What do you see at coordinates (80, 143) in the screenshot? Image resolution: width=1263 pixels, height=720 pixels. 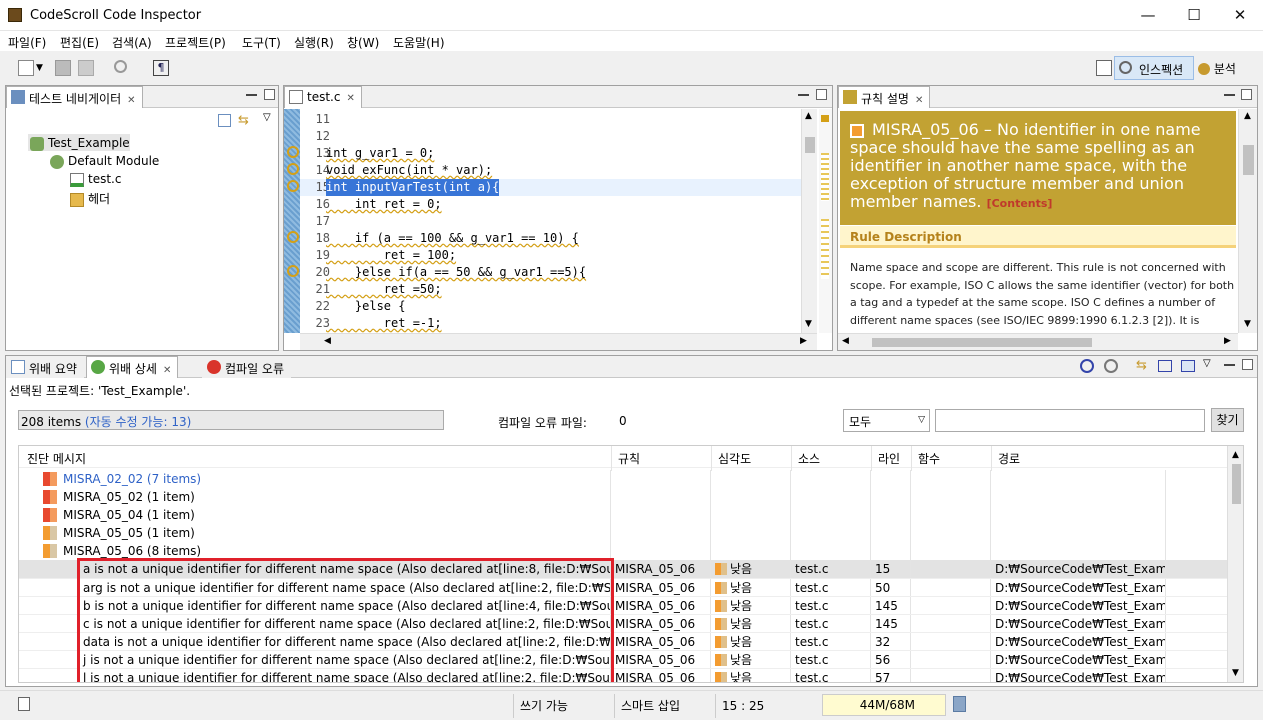 I see `tree-item-project: Test_Example` at bounding box center [80, 143].